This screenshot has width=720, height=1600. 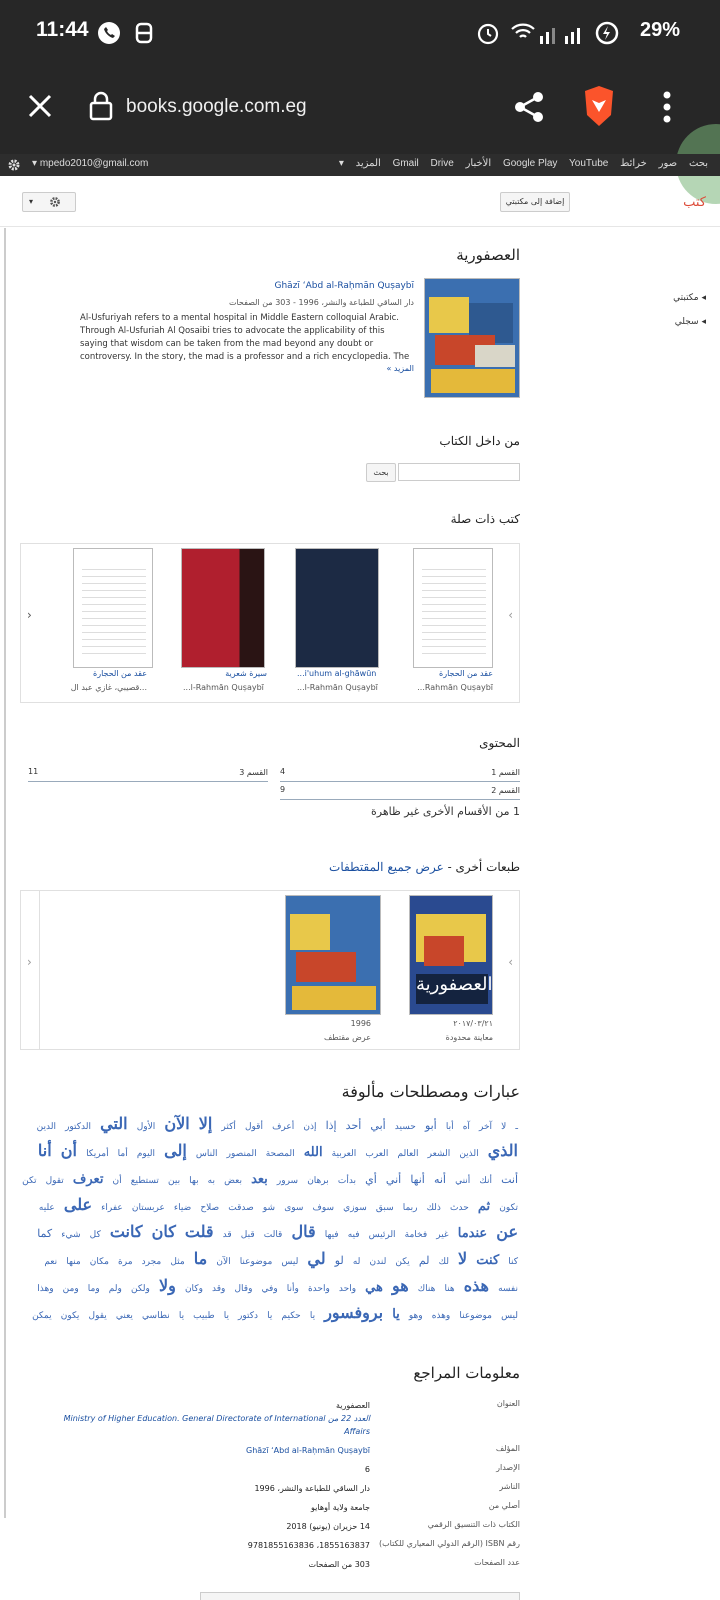 I want to click on nav-drive: Drive, so click(x=441, y=163).